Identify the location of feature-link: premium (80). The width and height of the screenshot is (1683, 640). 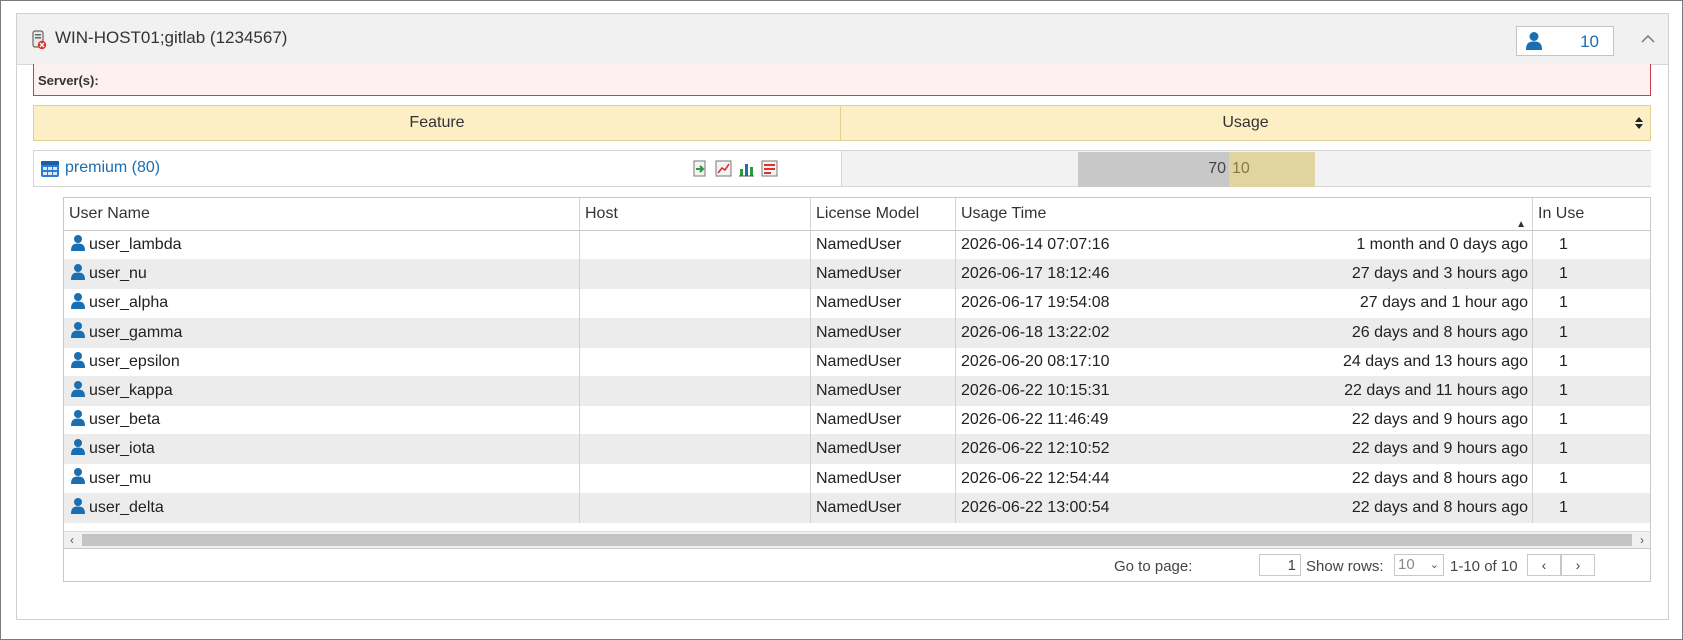
(112, 168).